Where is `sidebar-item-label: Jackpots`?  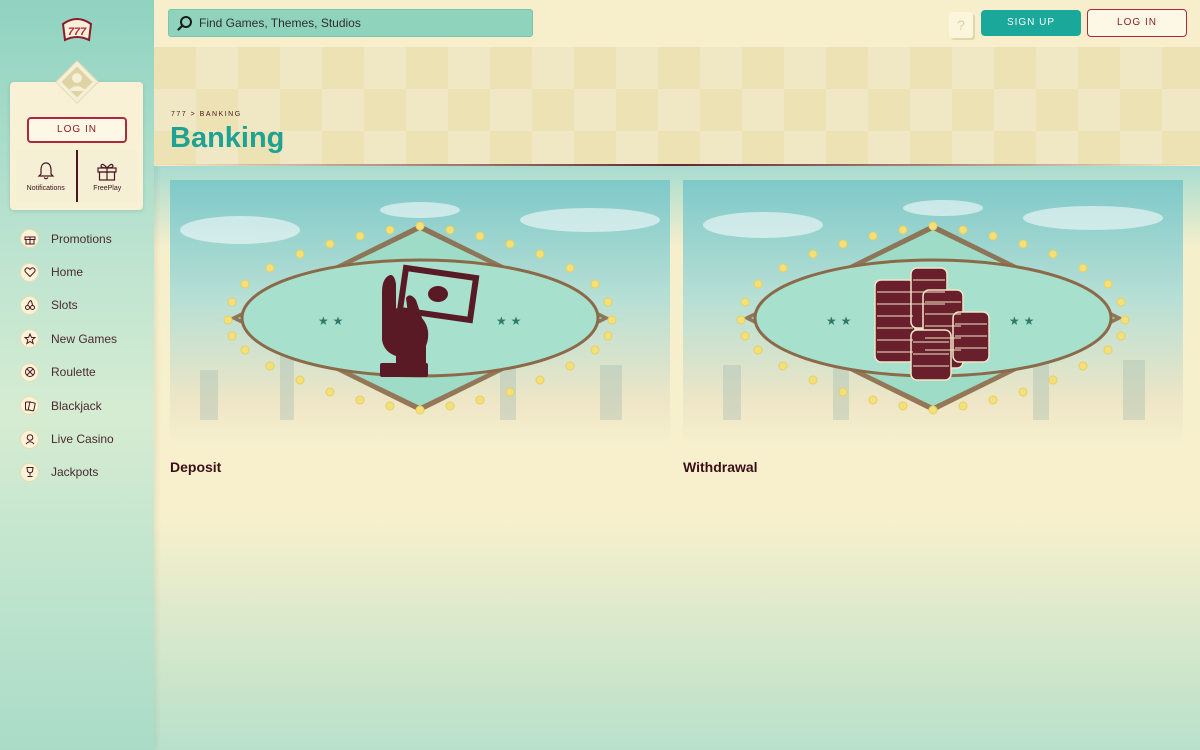 sidebar-item-label: Jackpots is located at coordinates (75, 472).